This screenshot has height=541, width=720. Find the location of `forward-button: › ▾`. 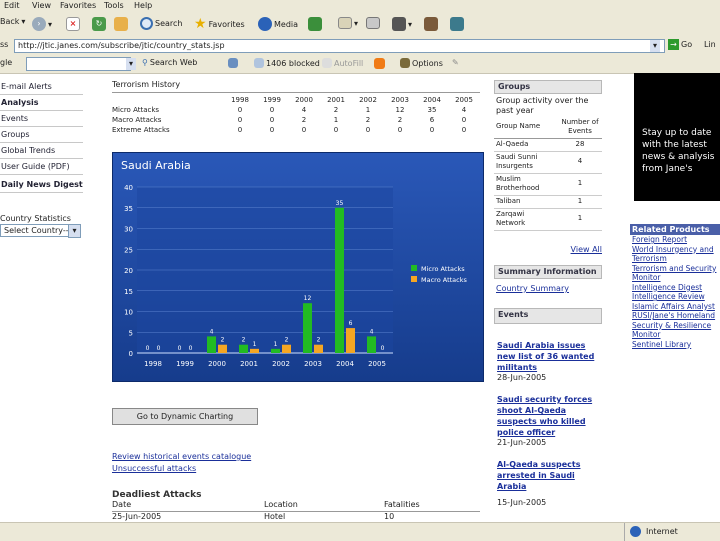

forward-button: › ▾ is located at coordinates (42, 24).